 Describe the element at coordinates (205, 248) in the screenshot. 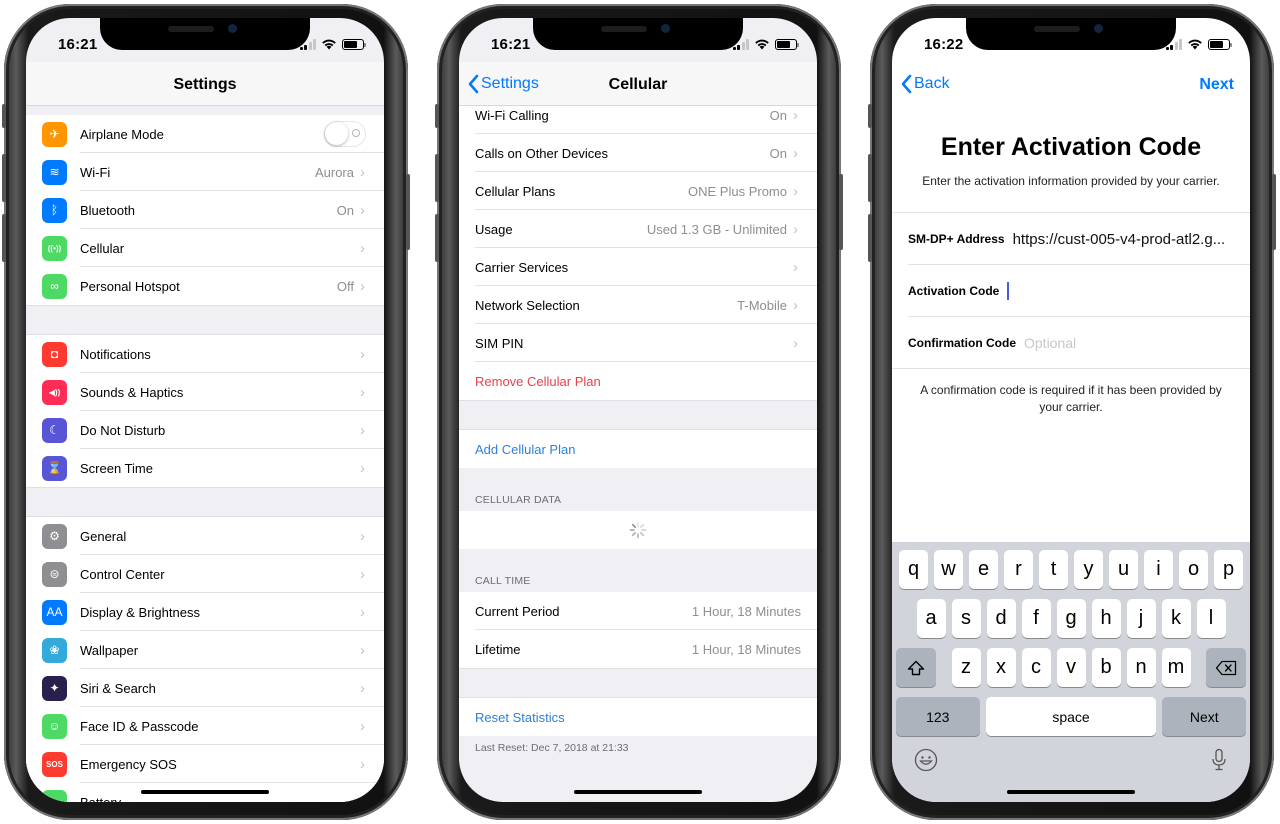

I see `settings-item-cellular: ((•)) Cellular ›` at that location.